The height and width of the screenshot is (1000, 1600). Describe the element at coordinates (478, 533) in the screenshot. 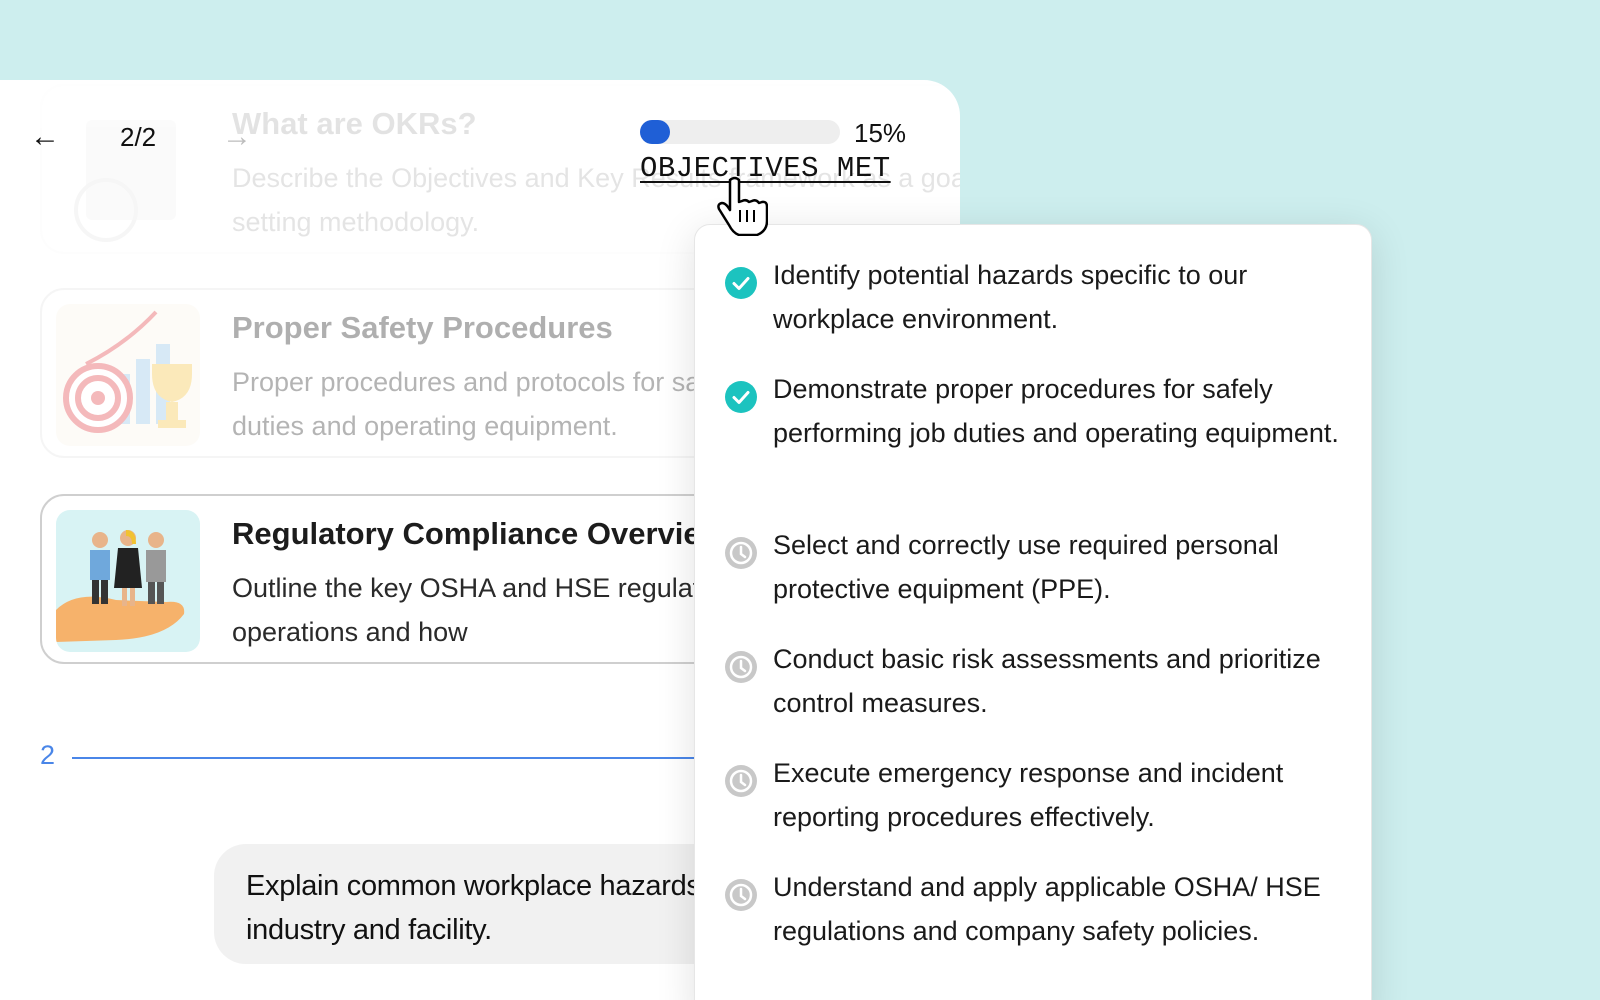

I see `card-title: Regulatory Compliance Overview` at that location.